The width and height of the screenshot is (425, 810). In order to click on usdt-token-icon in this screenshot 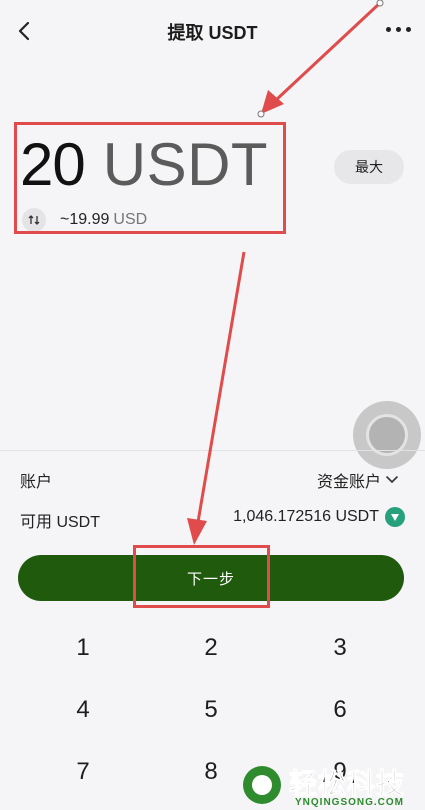, I will do `click(395, 517)`.